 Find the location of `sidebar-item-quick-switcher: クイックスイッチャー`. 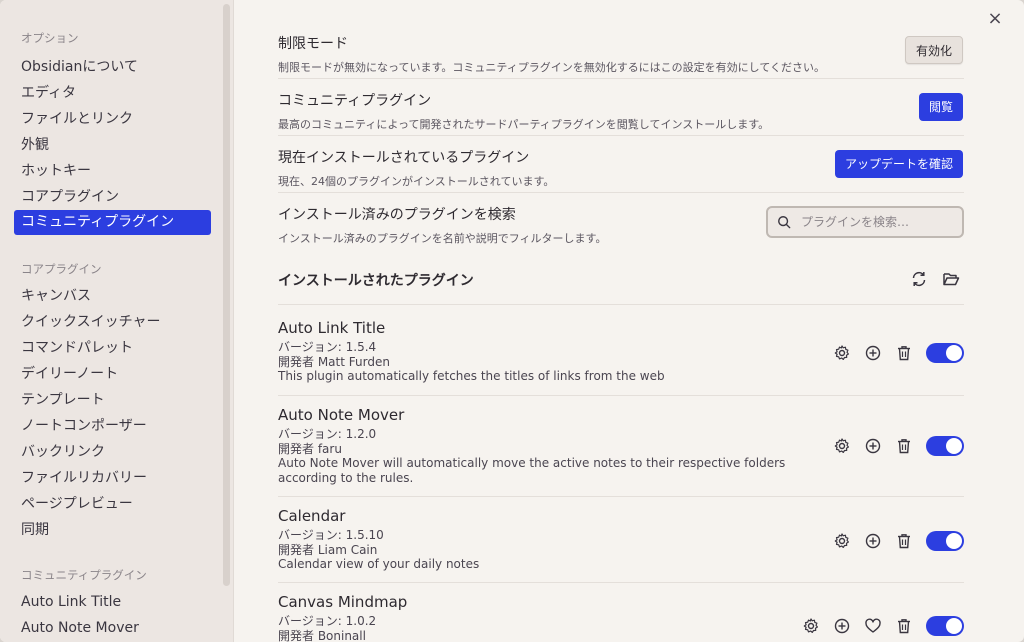

sidebar-item-quick-switcher: クイックスイッチャー is located at coordinates (110, 322).